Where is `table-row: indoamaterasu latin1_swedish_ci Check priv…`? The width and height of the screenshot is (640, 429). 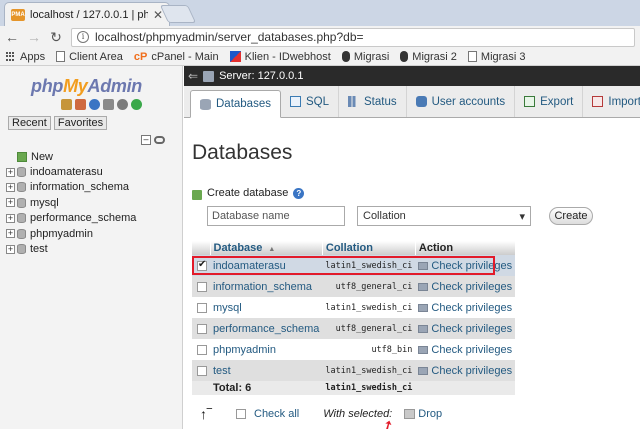
table-row: indoamaterasu latin1_swedish_ci Check priv… is located at coordinates (354, 265).